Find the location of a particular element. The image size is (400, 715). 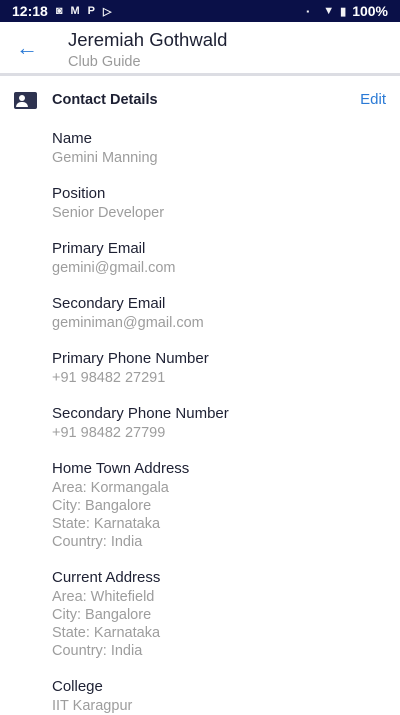

field-value: Area: Whitefield is located at coordinates (103, 597).